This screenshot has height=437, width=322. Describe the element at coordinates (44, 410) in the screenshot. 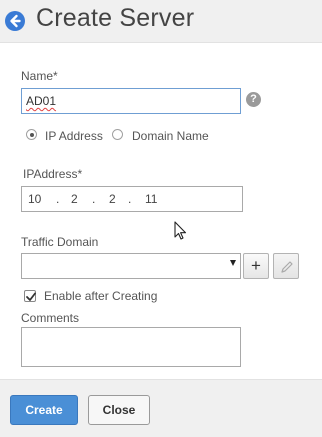

I see `create-button: Create` at that location.